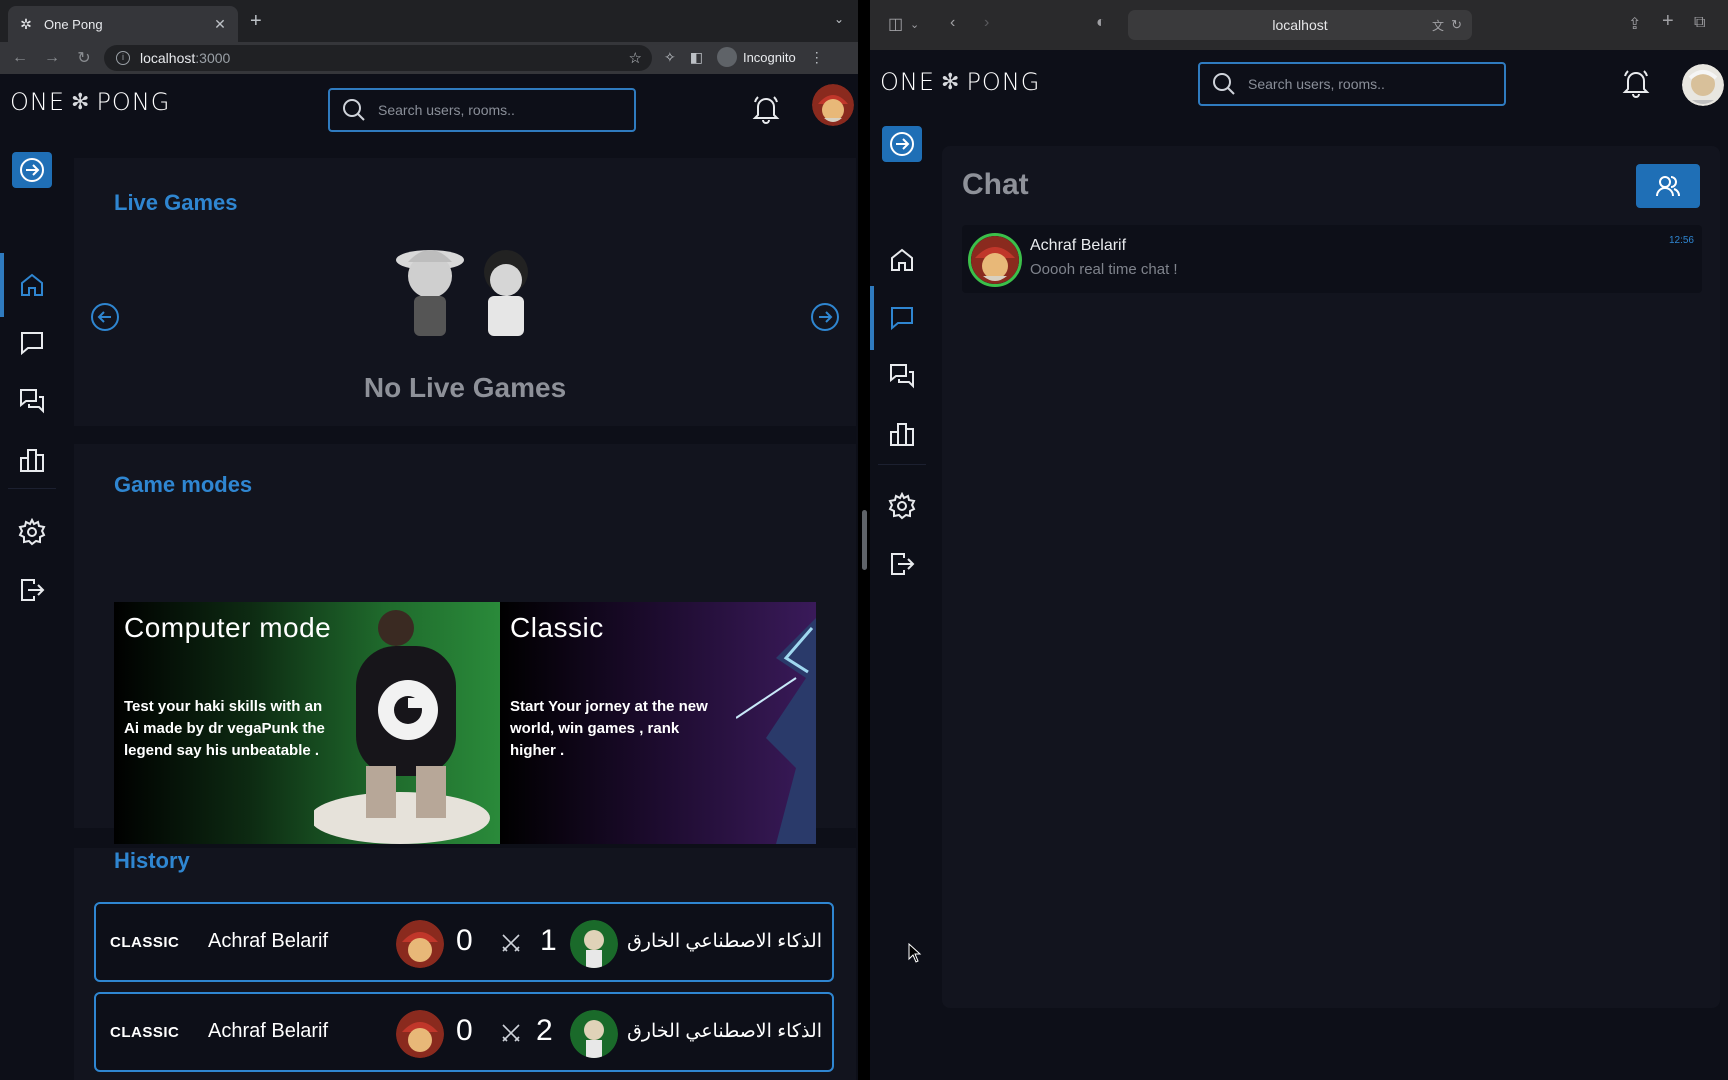  Describe the element at coordinates (952, 23) in the screenshot. I see `safari-back-icon: ‹` at that location.